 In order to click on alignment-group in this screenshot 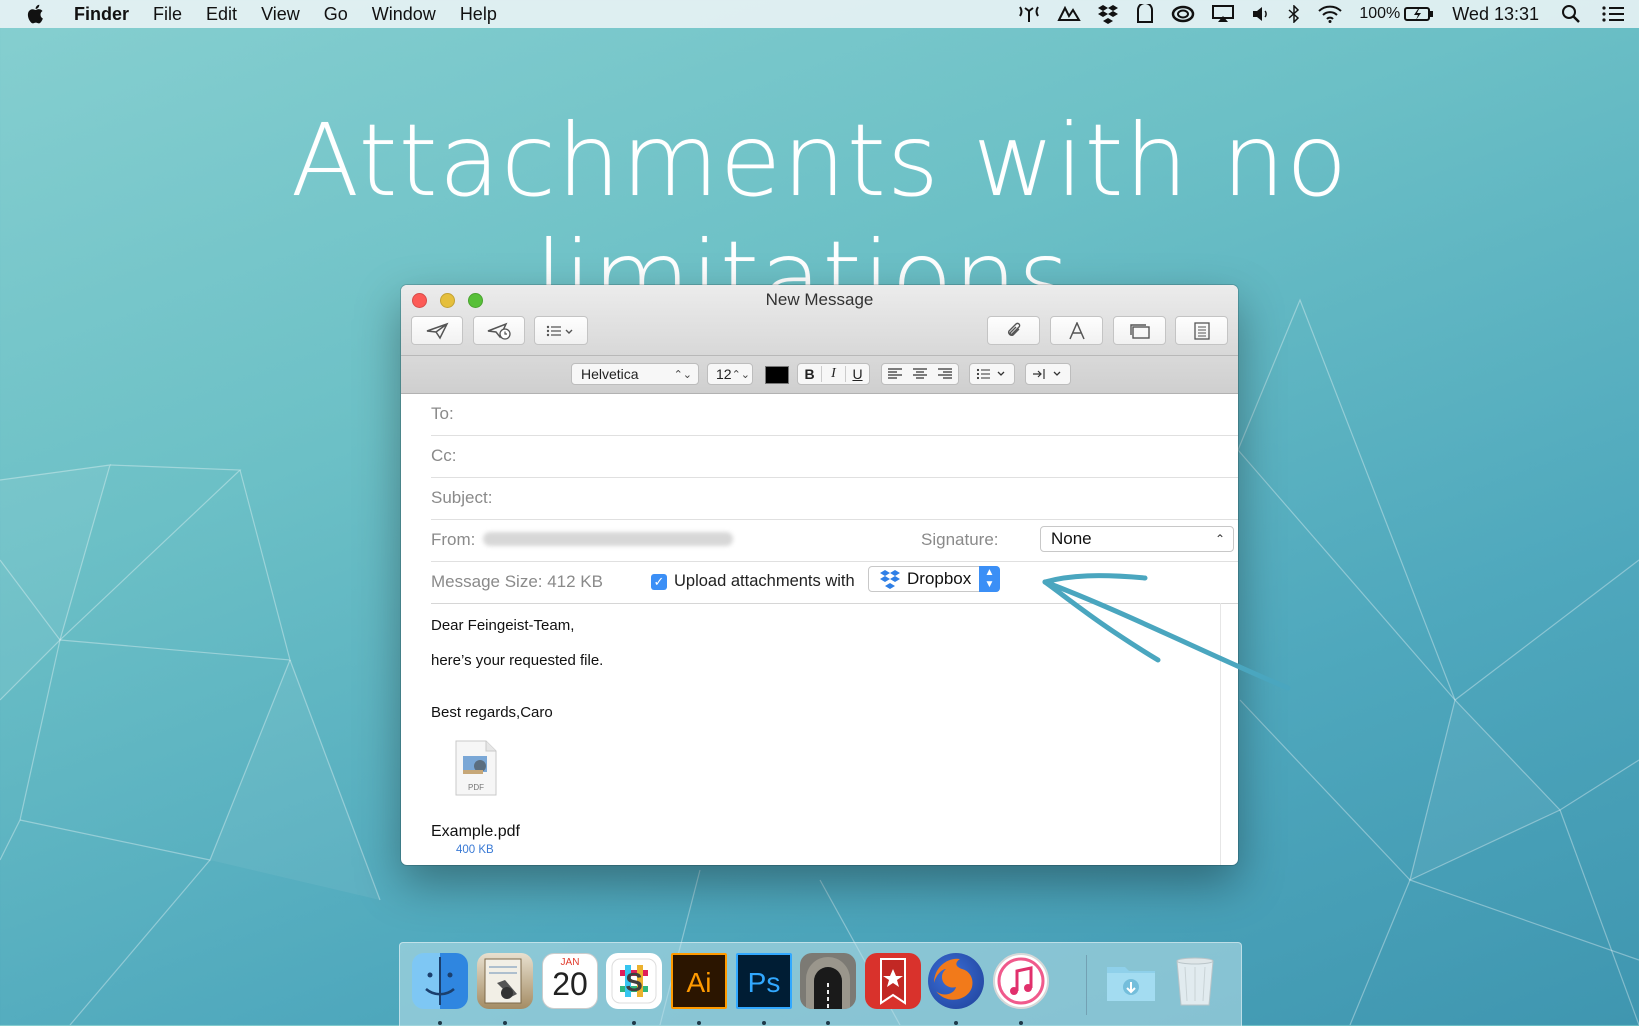, I will do `click(920, 374)`.